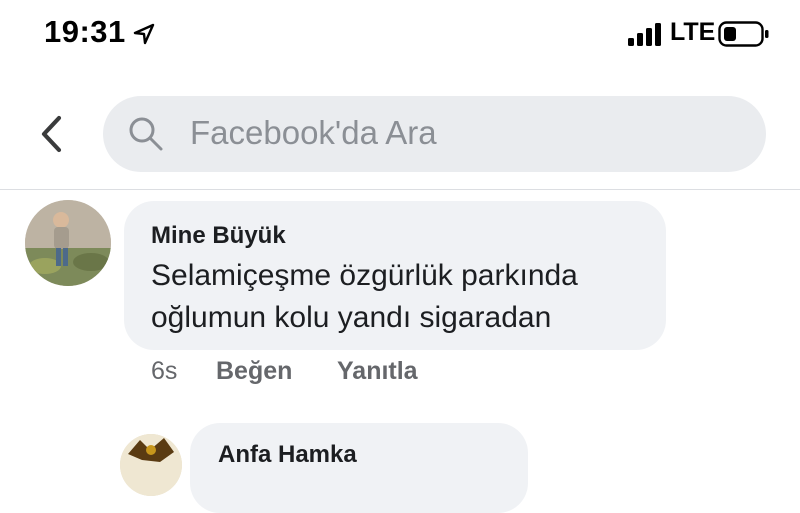 This screenshot has width=800, height=513. I want to click on header-divider, so click(400, 189).